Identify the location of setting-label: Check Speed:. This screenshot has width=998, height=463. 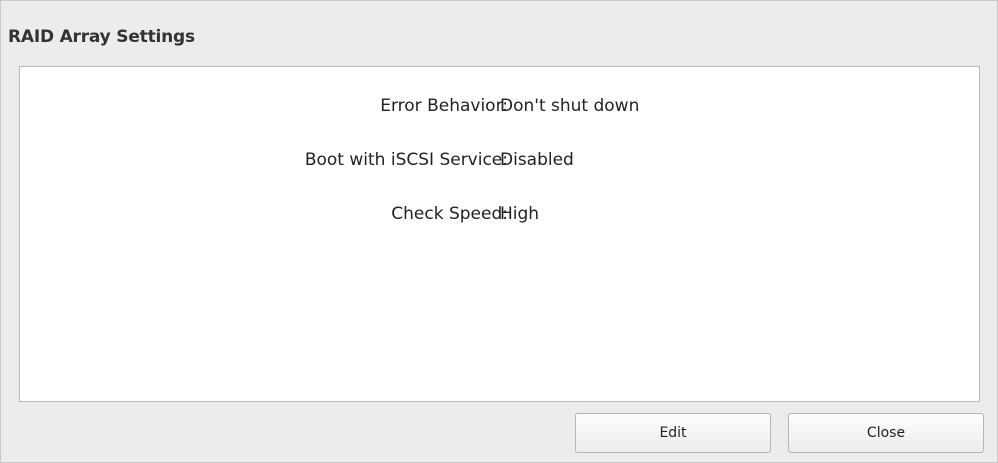
(449, 214).